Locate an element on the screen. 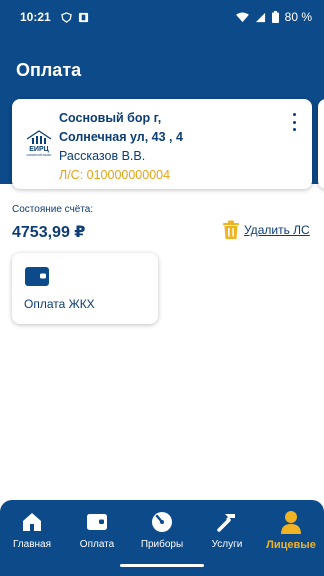 The height and width of the screenshot is (576, 324). logo-subtext: СИБИРСКИЙ БЕРЕГ is located at coordinates (39, 155).